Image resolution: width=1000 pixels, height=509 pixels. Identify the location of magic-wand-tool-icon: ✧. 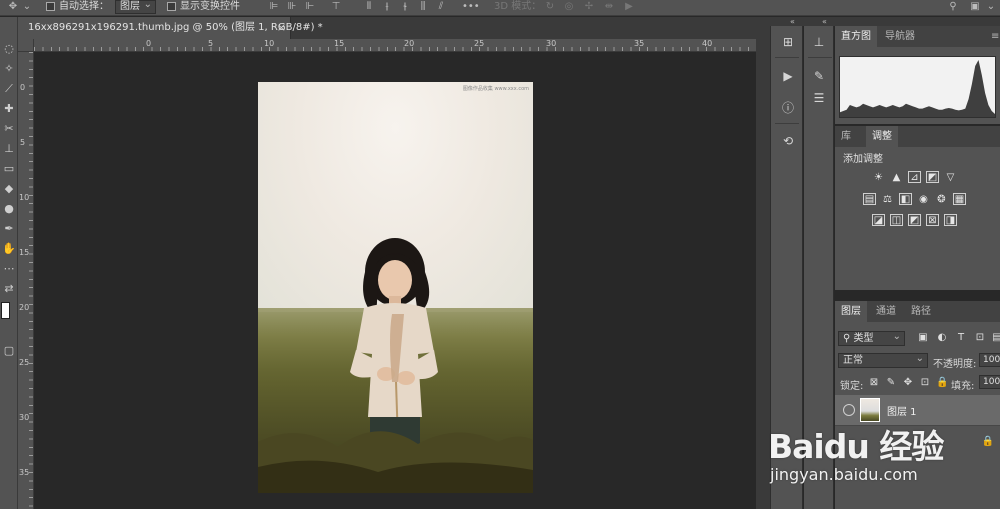
(9, 69).